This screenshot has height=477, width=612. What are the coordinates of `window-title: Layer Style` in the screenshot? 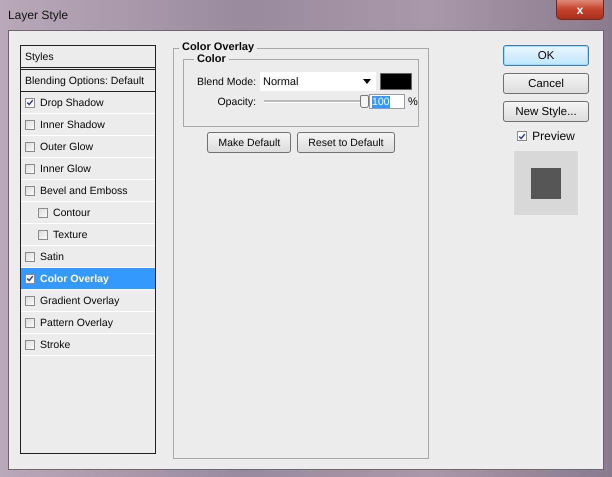 It's located at (38, 15).